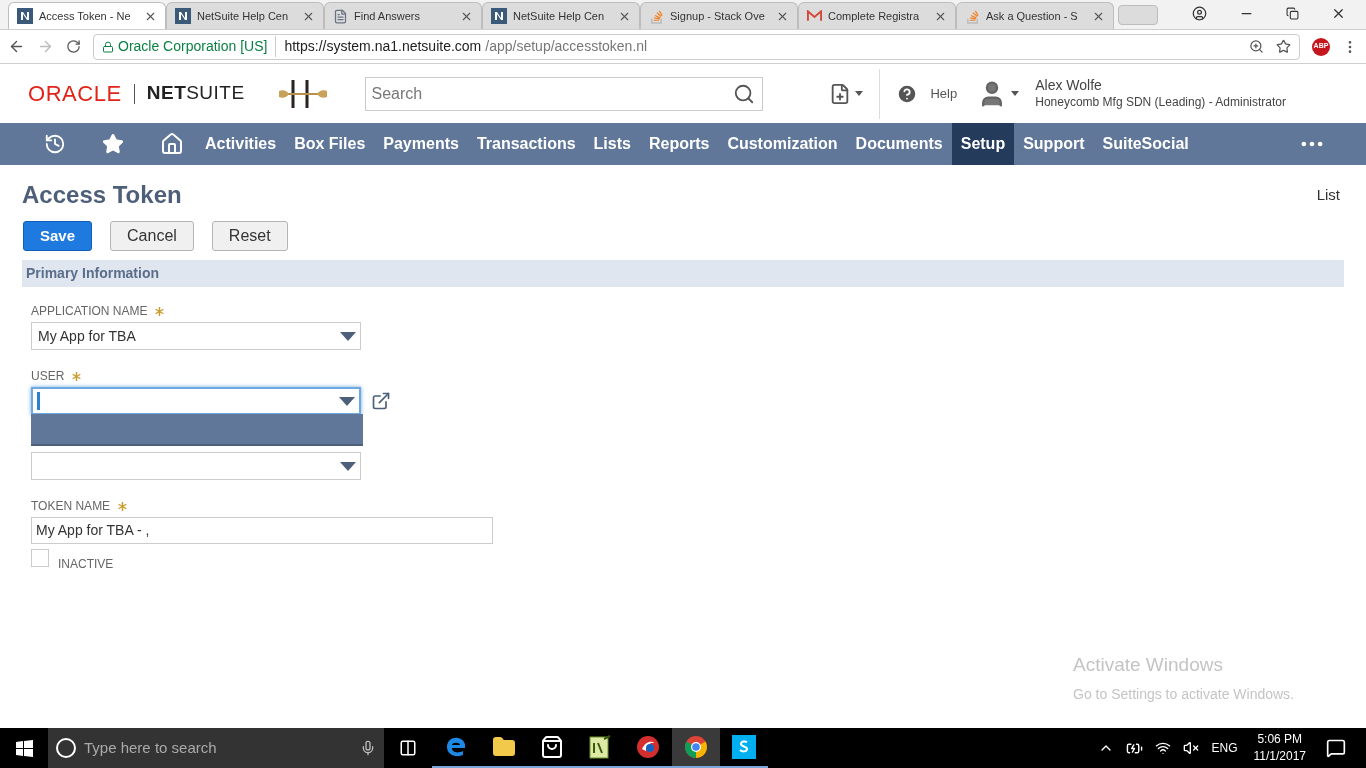 The image size is (1366, 768). I want to click on nav-tab: Lists, so click(612, 144).